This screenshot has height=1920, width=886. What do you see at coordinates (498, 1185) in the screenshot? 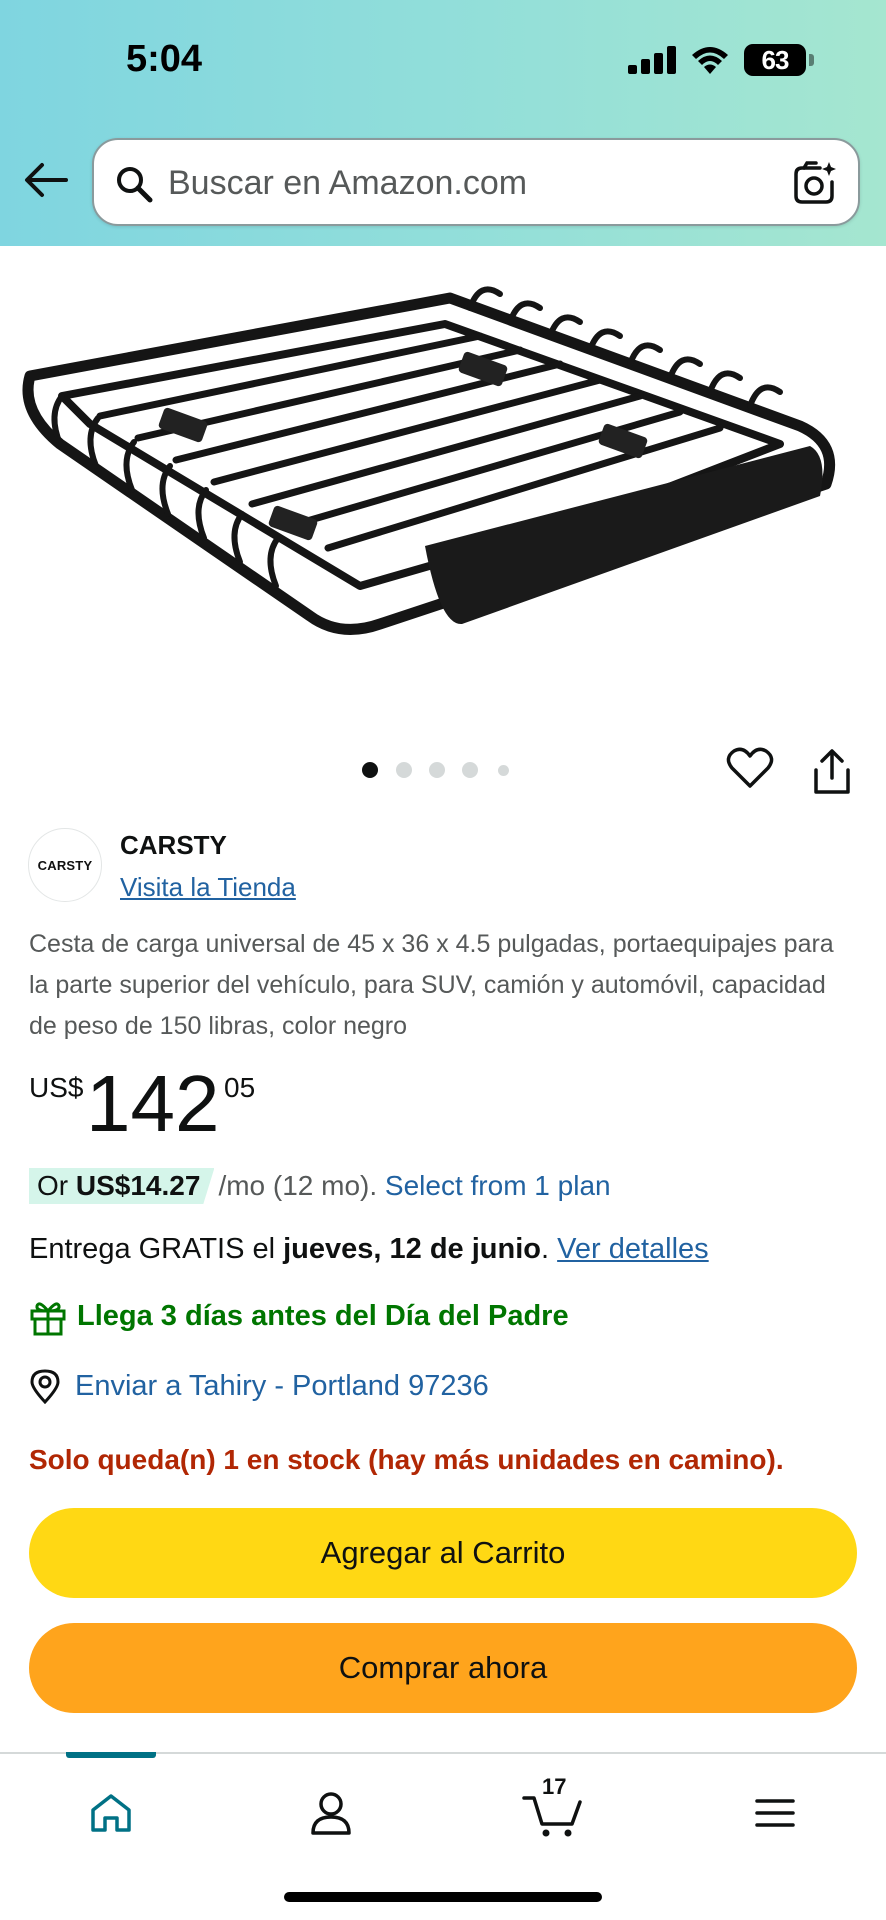
I see `installment-plan-link: Select from 1 plan` at bounding box center [498, 1185].